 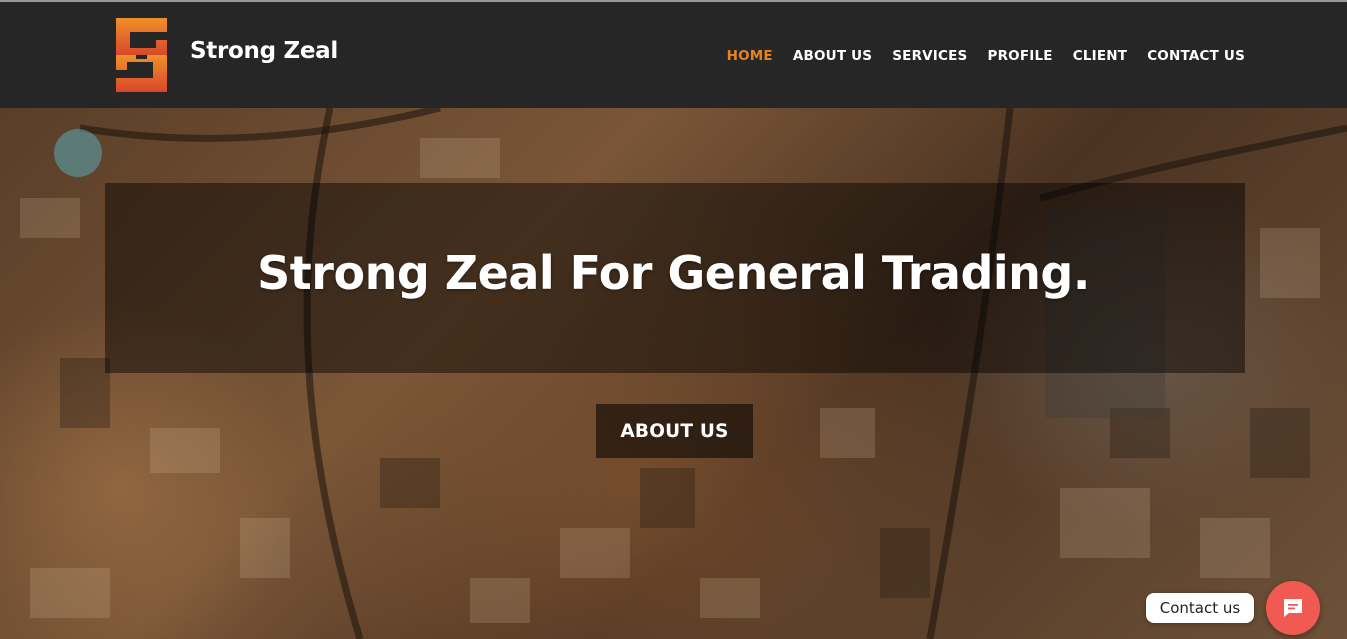 I want to click on about-us-button: ABOUT US, so click(x=674, y=431).